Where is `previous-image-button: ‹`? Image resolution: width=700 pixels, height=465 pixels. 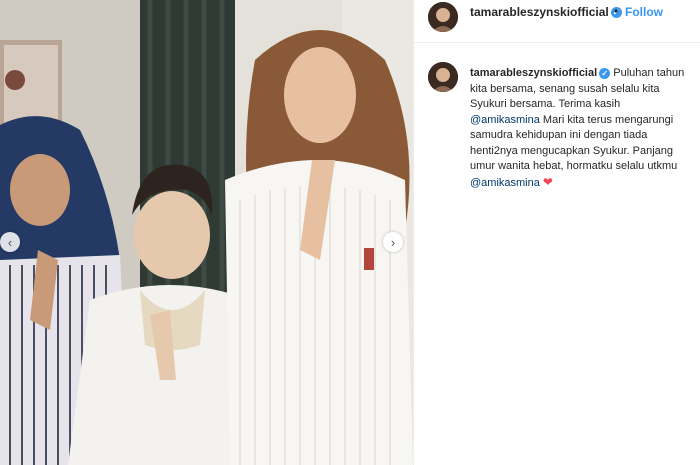
previous-image-button: ‹ is located at coordinates (10, 242).